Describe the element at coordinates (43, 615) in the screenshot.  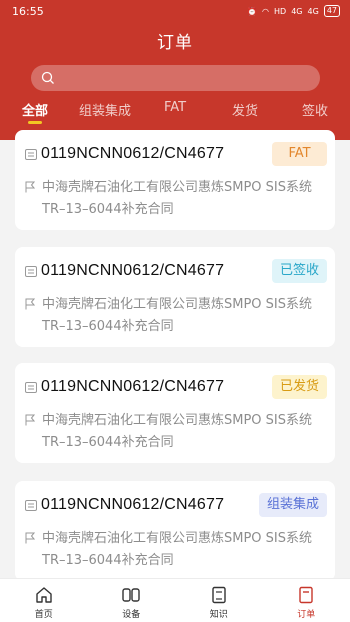
I see `nav-label: 首页` at that location.